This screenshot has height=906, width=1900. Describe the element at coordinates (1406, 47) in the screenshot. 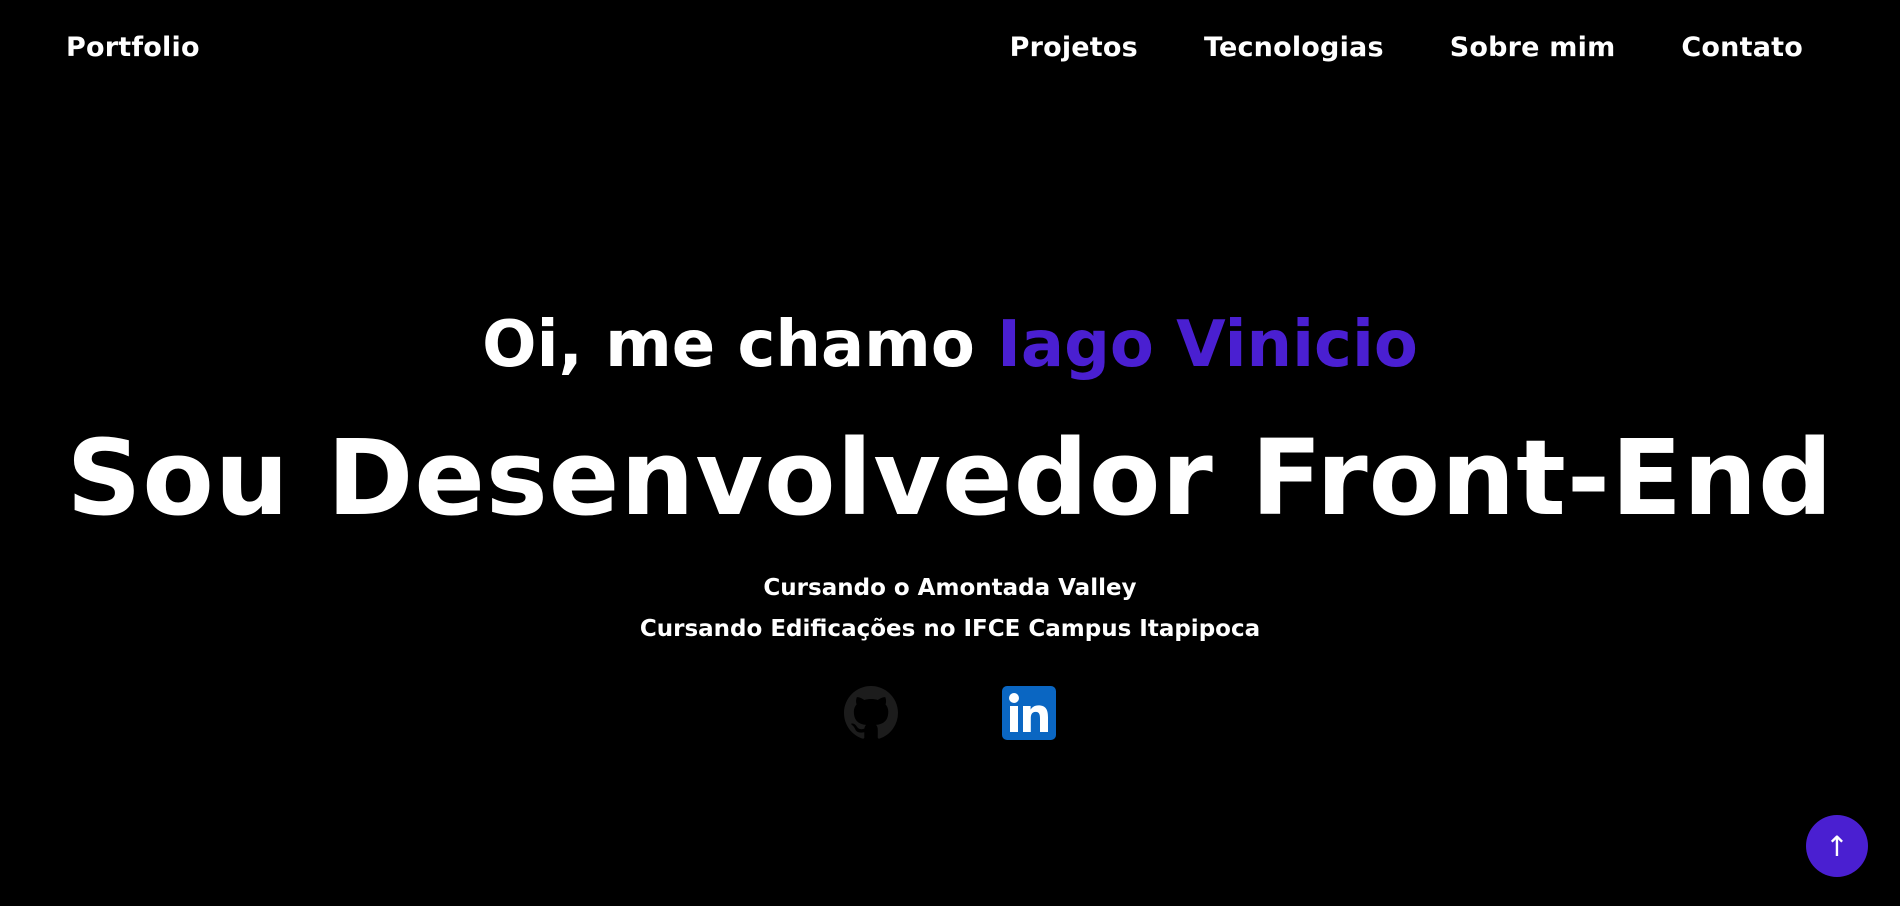

I see `main-nav: Projetos Tecnologias Sobre mim Contato` at that location.